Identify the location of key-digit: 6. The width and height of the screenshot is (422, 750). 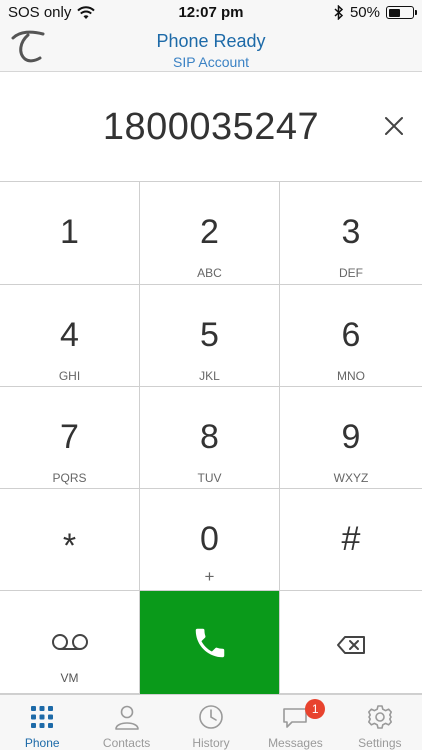
(351, 335).